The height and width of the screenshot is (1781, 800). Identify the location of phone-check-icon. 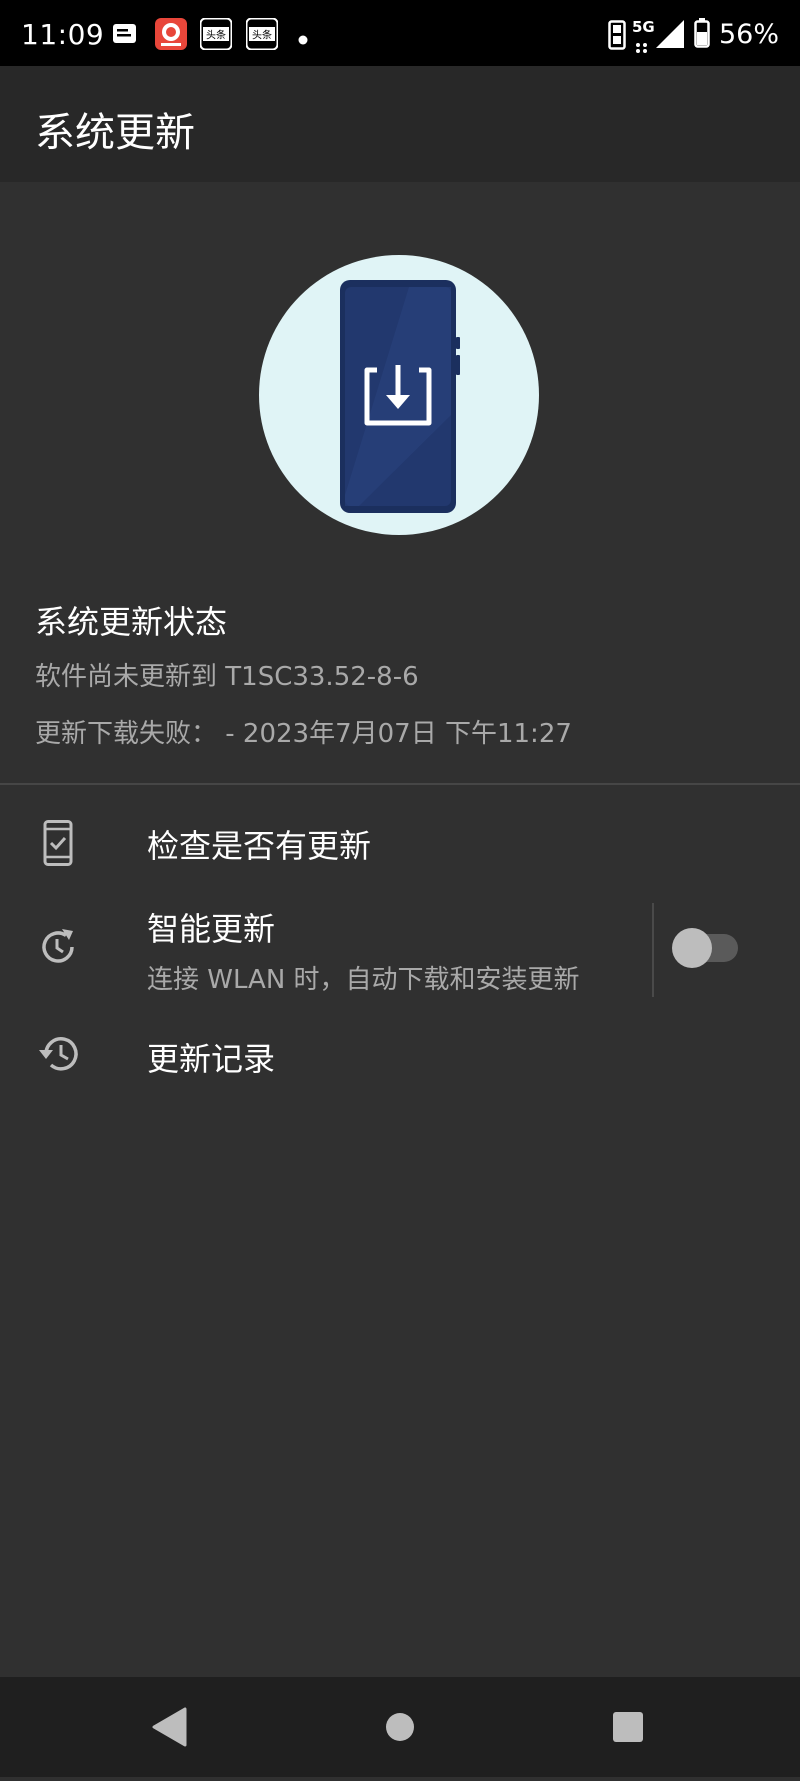
(58, 845).